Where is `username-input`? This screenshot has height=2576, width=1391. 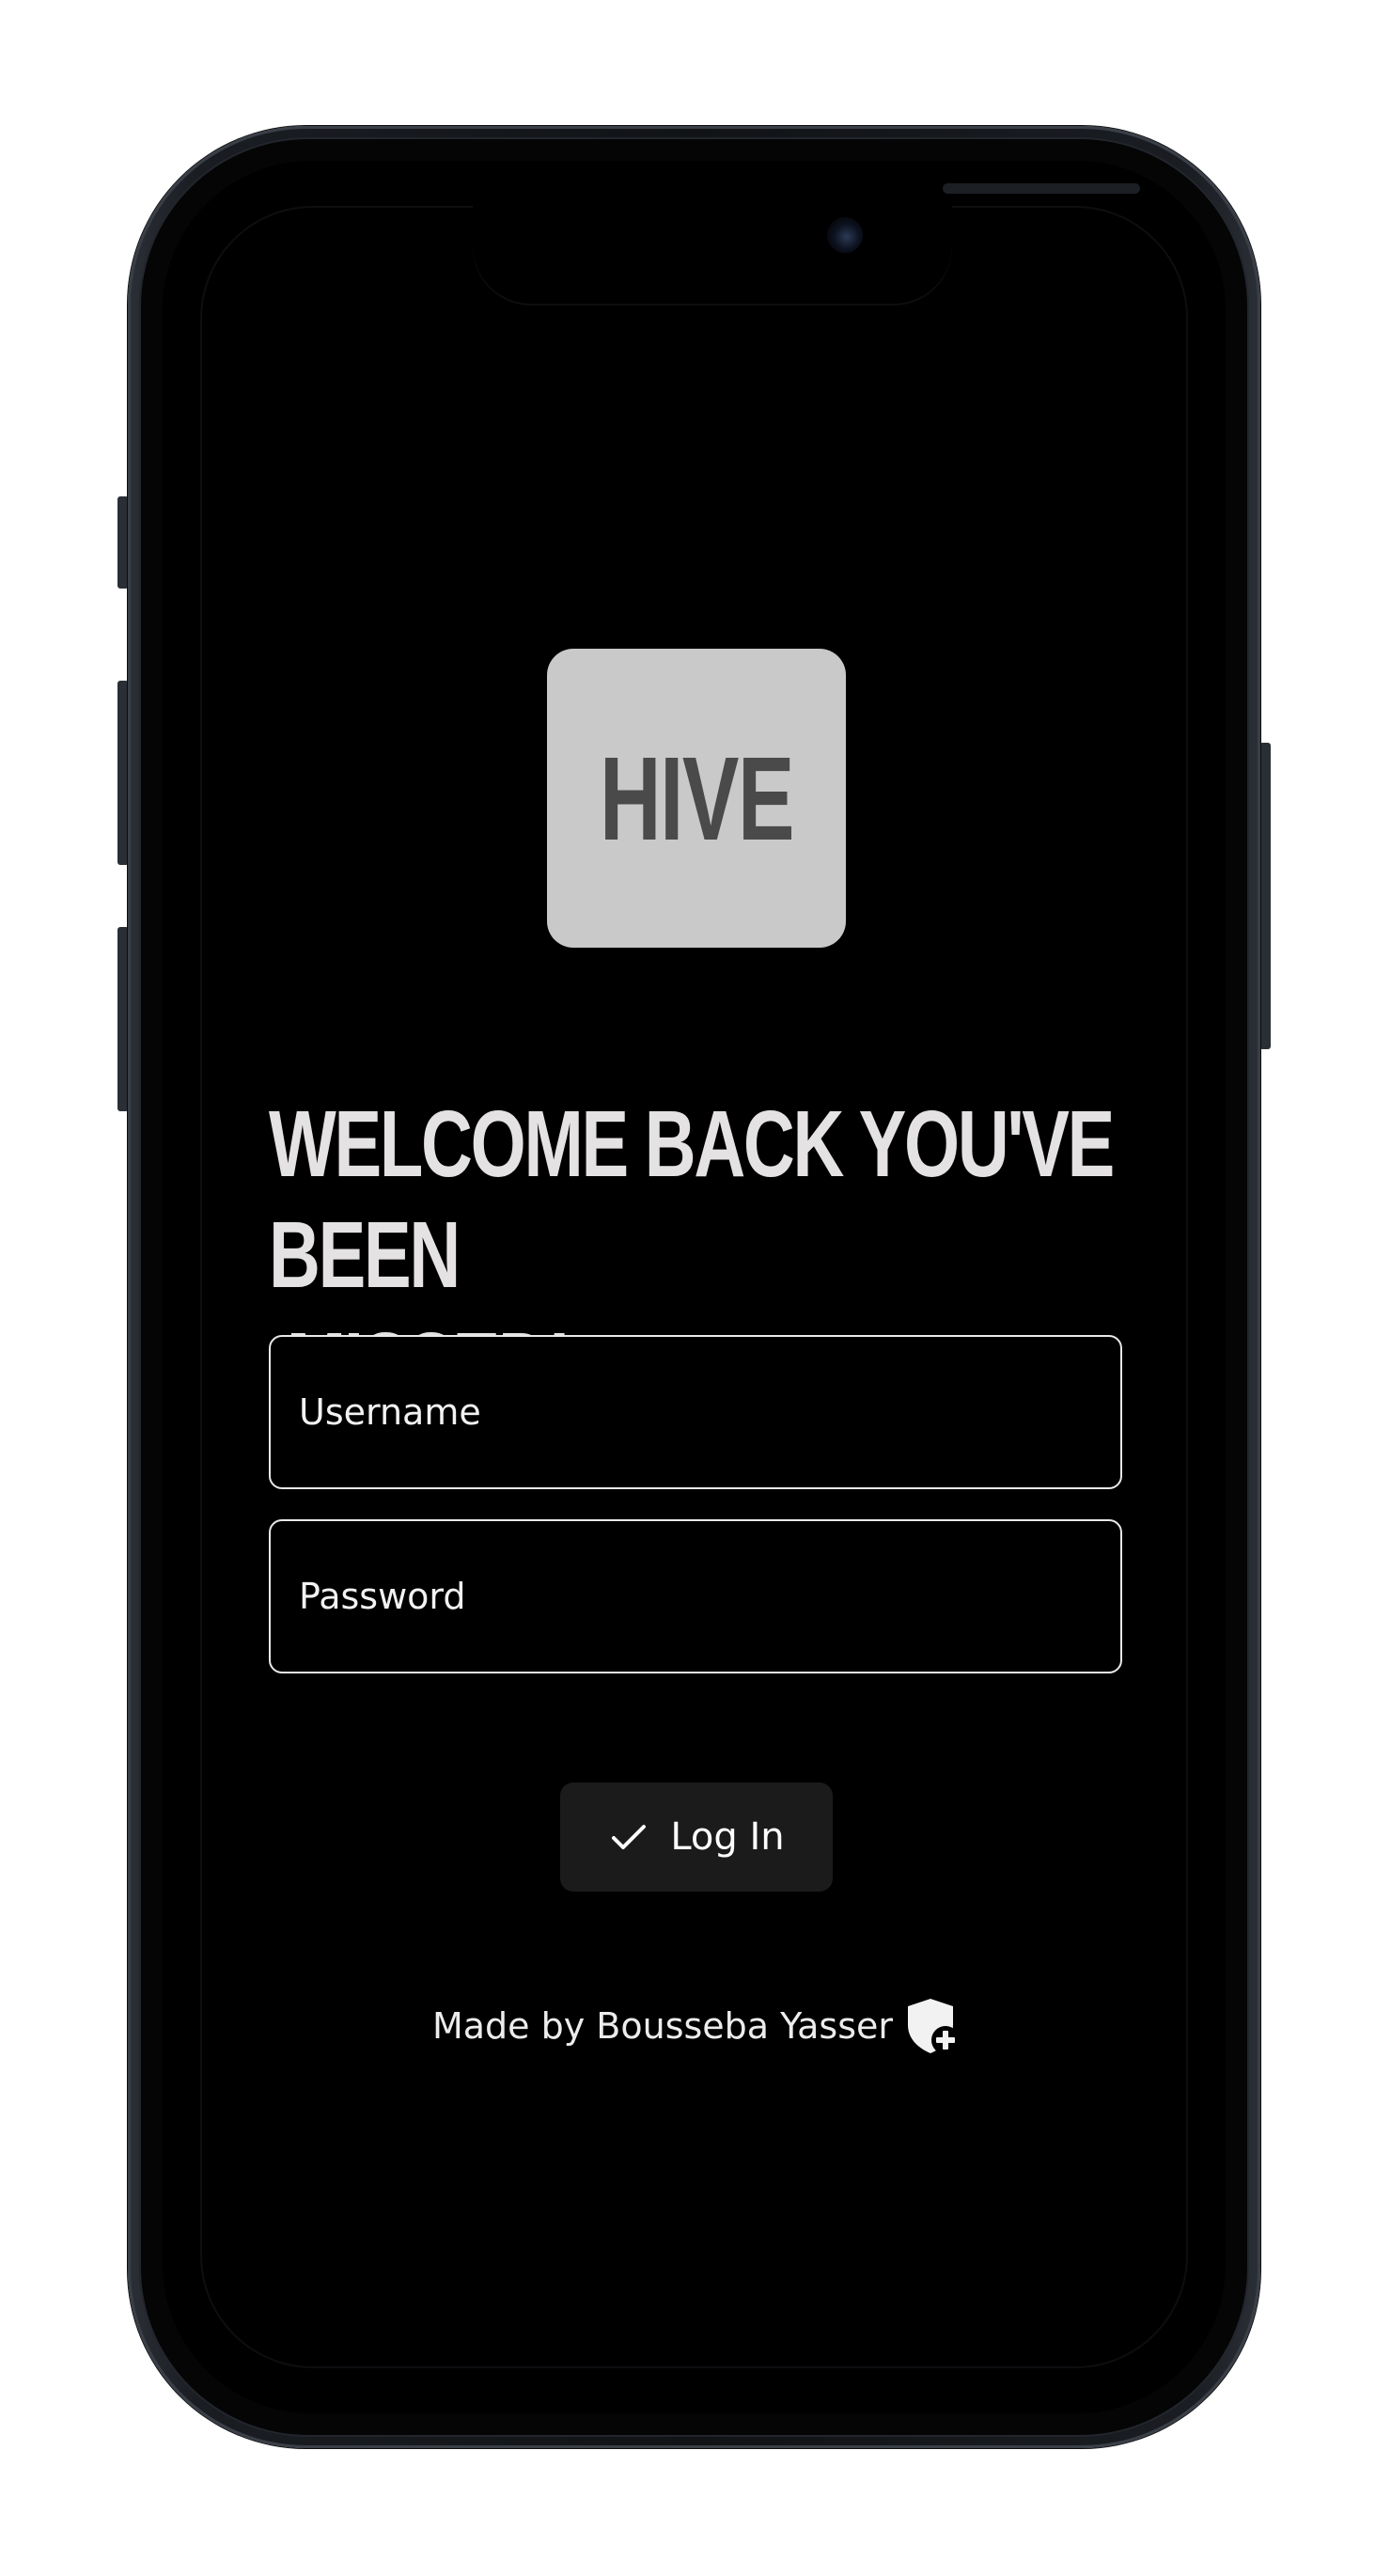
username-input is located at coordinates (696, 1412).